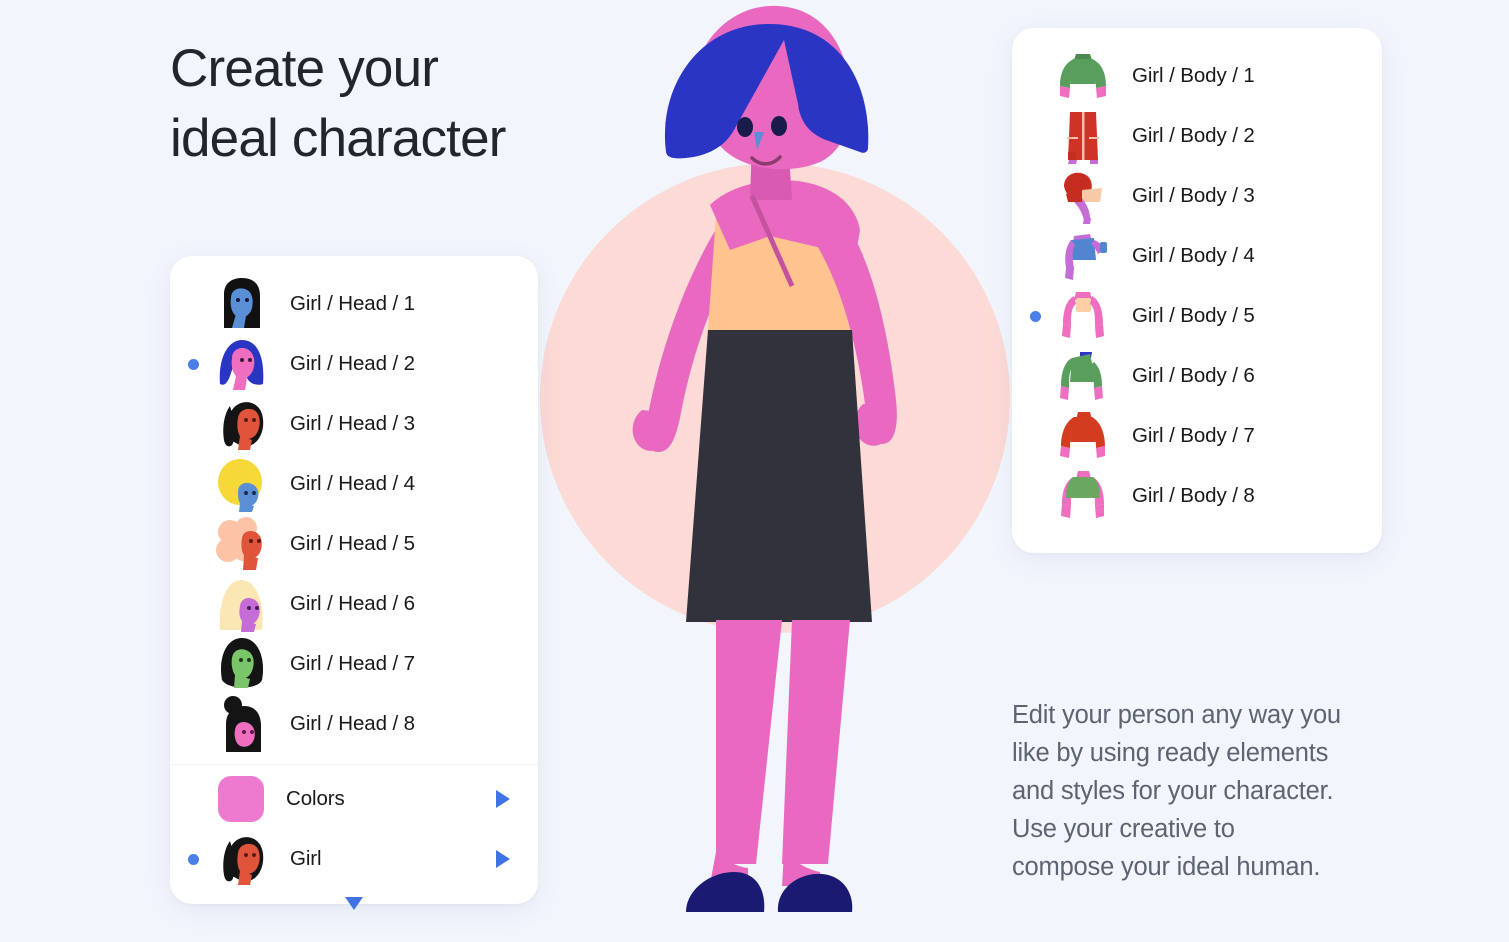  What do you see at coordinates (354, 799) in the screenshot?
I see `colors-row: Colors` at bounding box center [354, 799].